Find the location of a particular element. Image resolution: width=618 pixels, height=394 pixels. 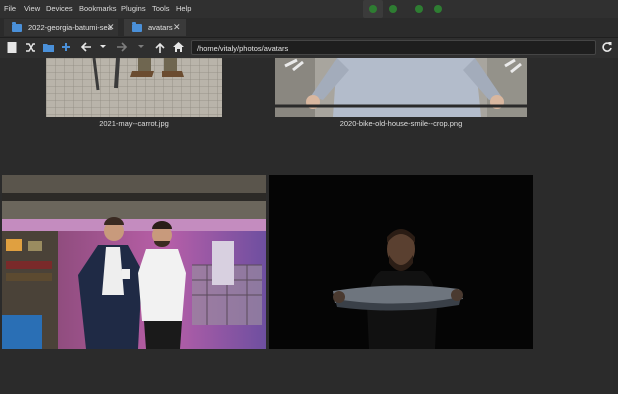

new-file-icon is located at coordinates (12, 48).